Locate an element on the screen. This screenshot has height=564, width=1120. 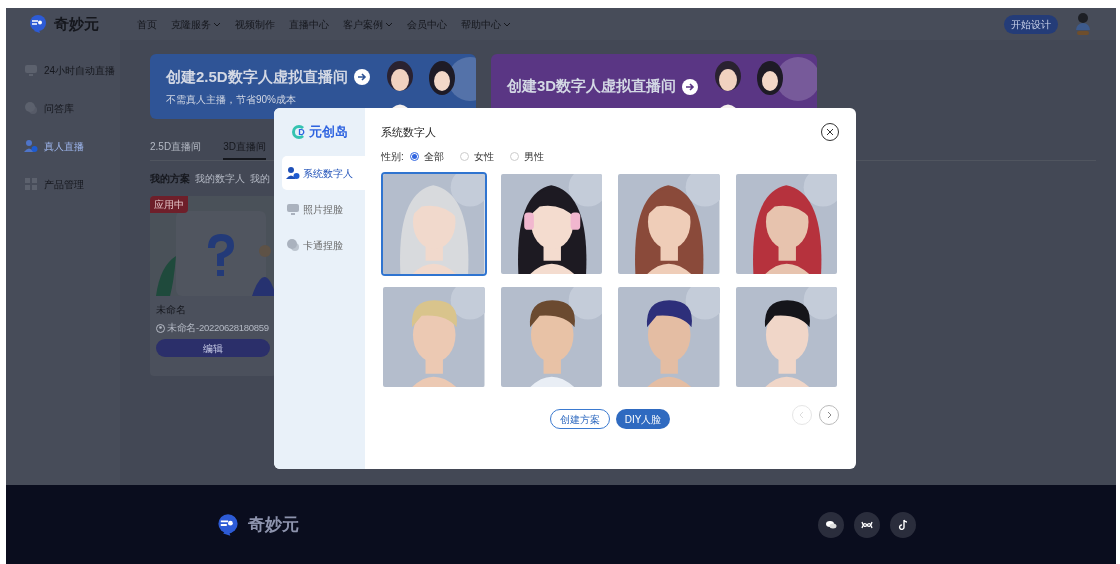
monitor-icon is located at coordinates (293, 209).